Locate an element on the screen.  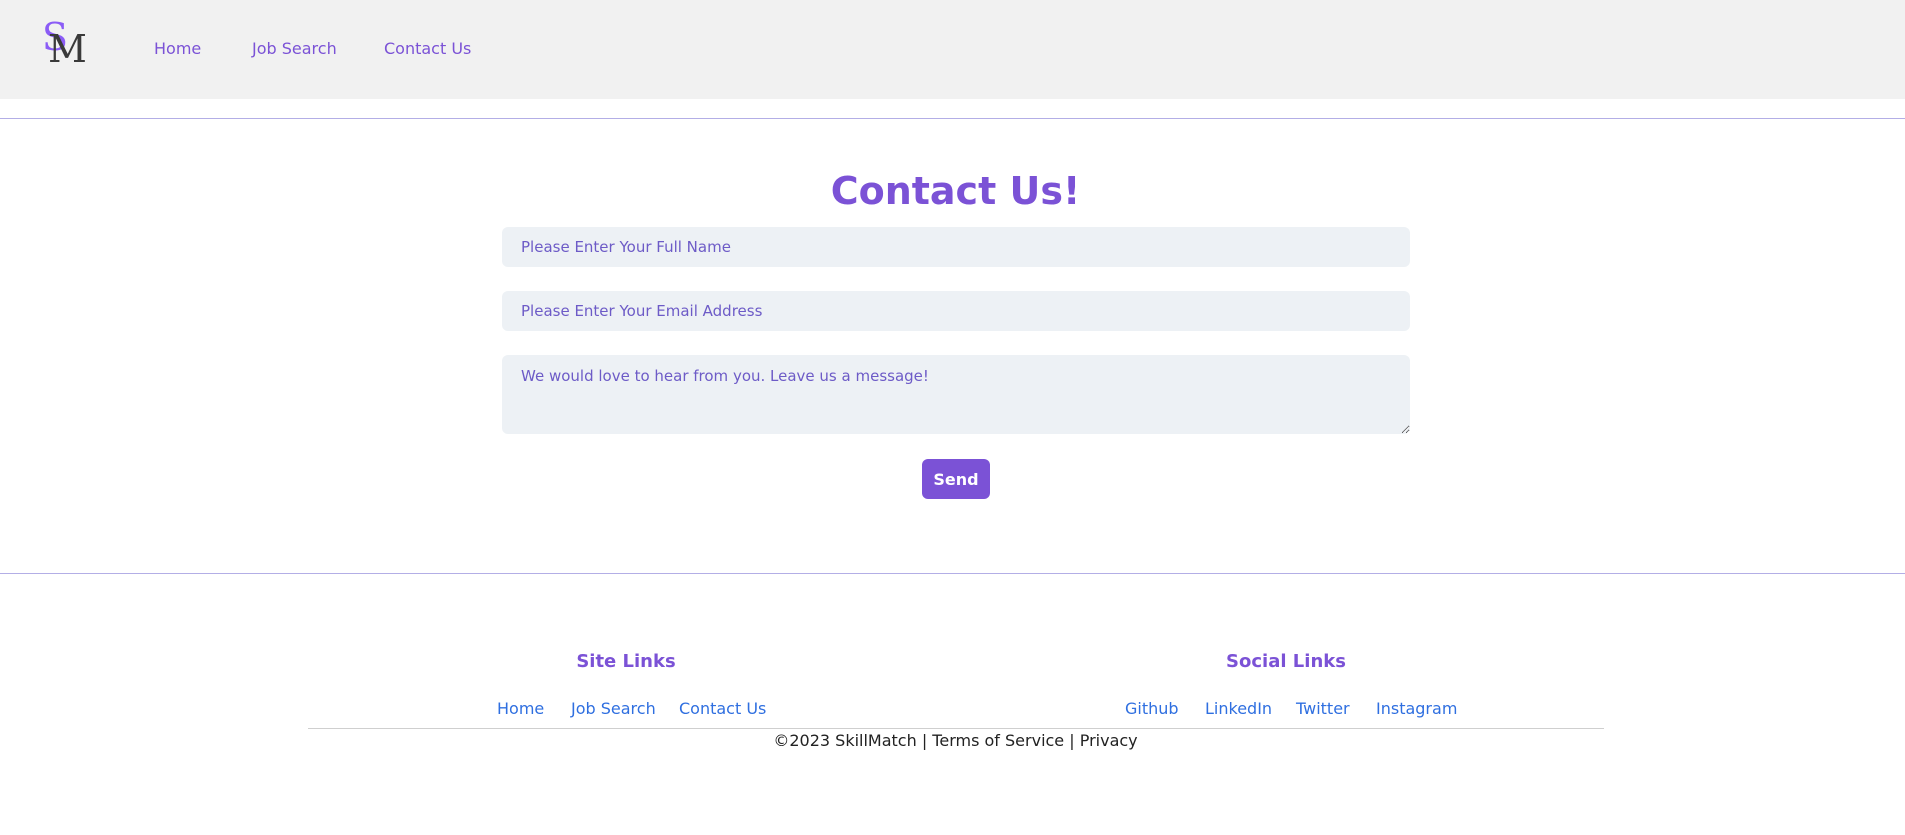
full-name-input is located at coordinates (956, 247).